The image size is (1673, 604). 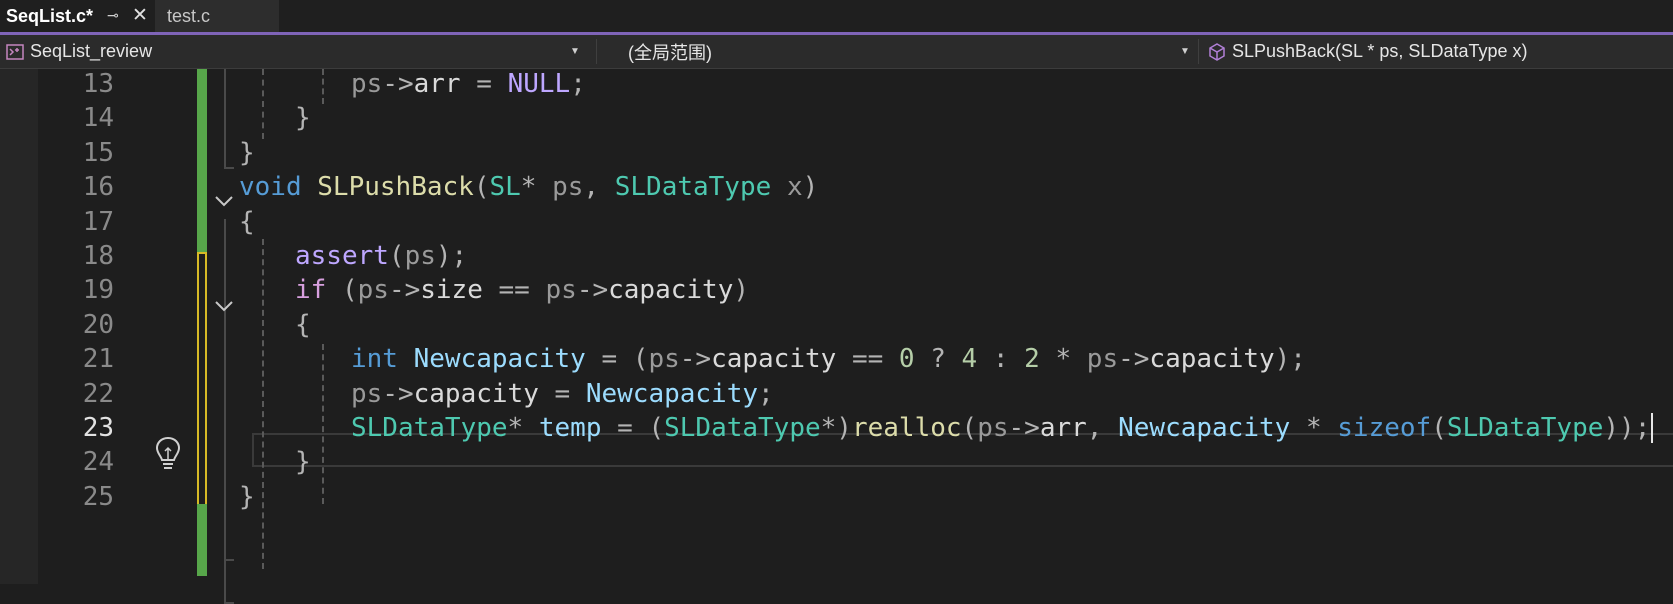 What do you see at coordinates (98, 462) in the screenshot?
I see `line-number: 24` at bounding box center [98, 462].